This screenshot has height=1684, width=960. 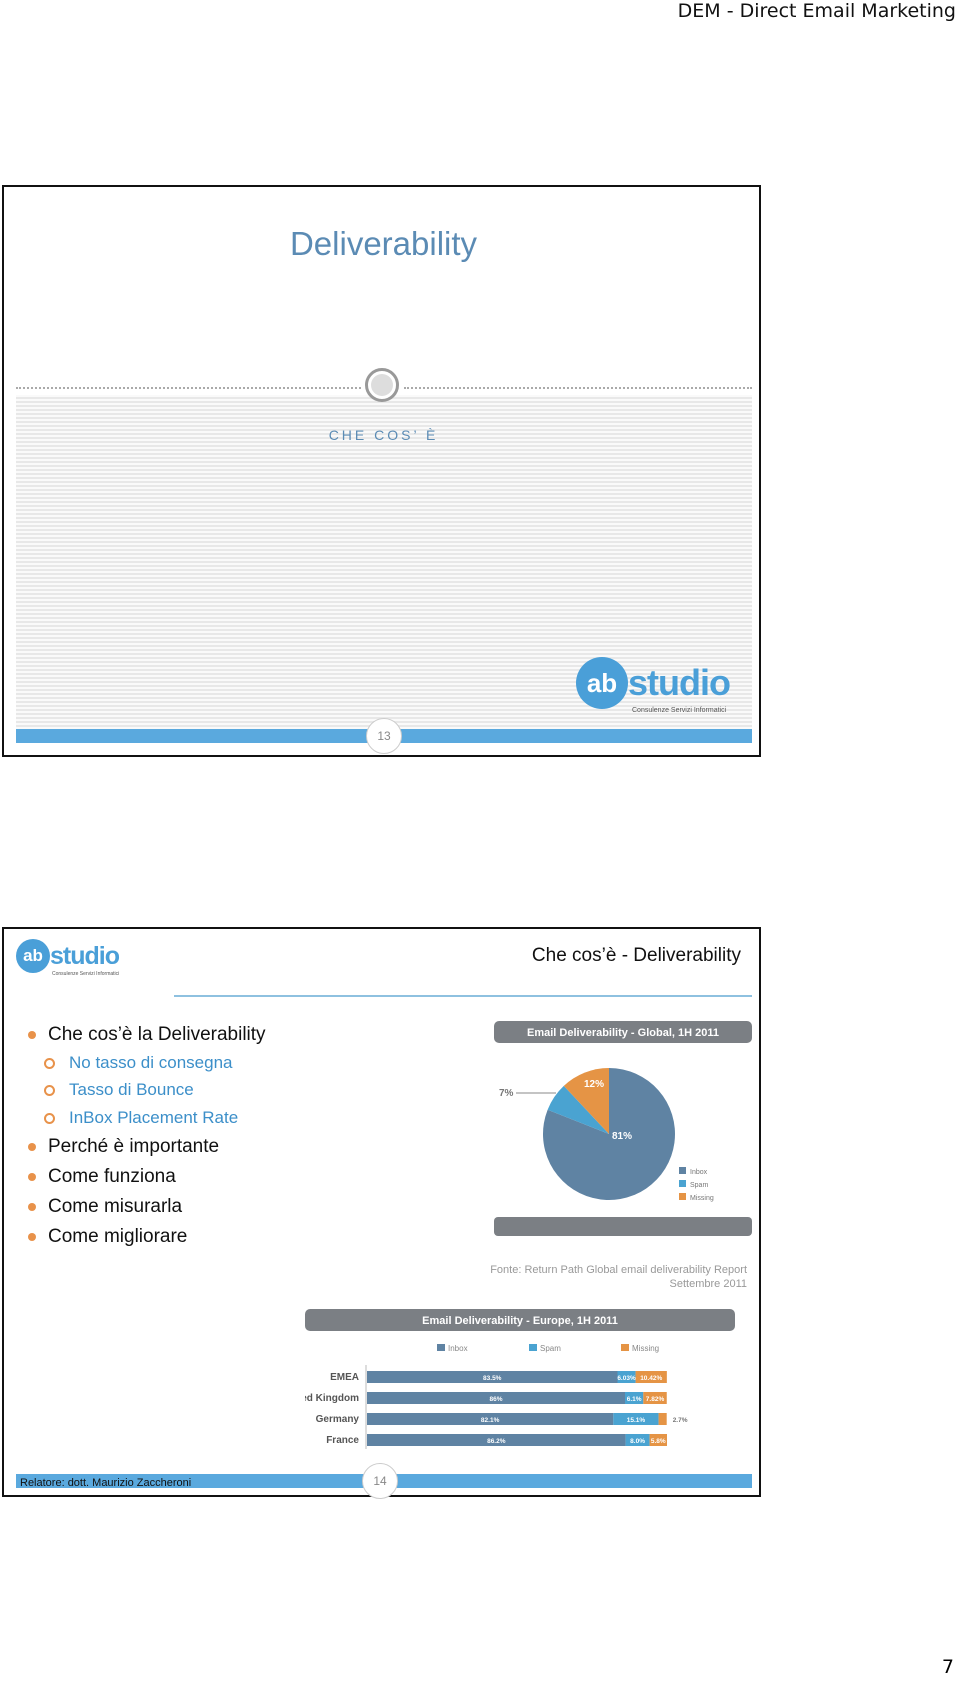 What do you see at coordinates (496, 1441) in the screenshot?
I see `bar-value-label: 86.2%` at bounding box center [496, 1441].